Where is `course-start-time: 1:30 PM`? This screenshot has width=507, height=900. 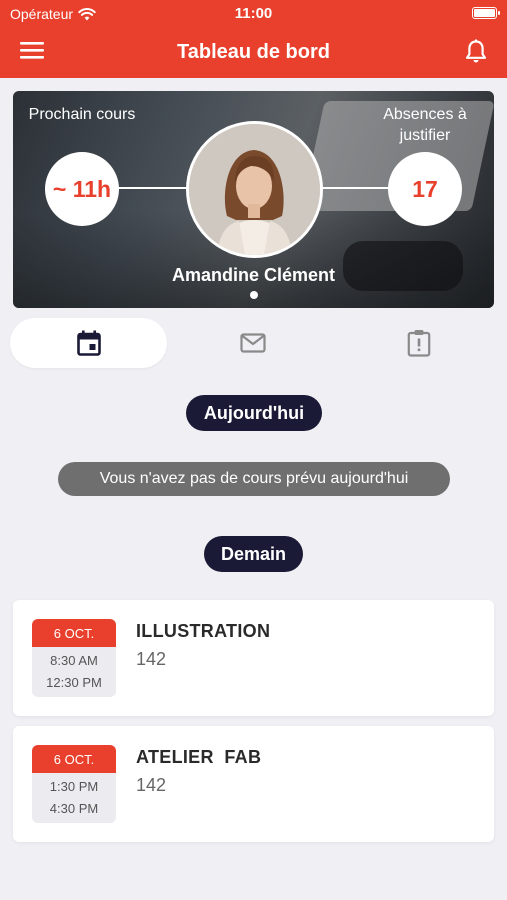
course-start-time: 1:30 PM is located at coordinates (74, 786).